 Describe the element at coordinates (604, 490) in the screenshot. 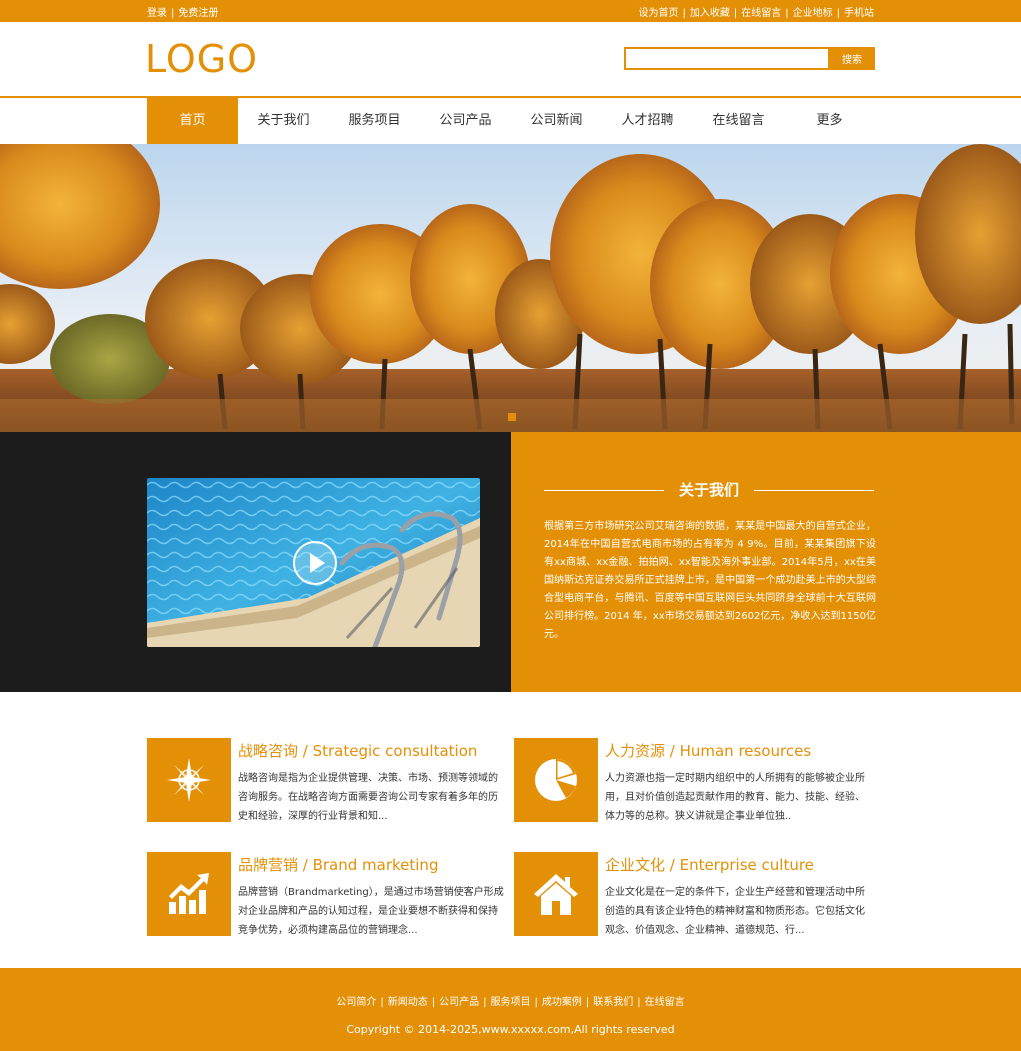

I see `heading-divider-left` at that location.